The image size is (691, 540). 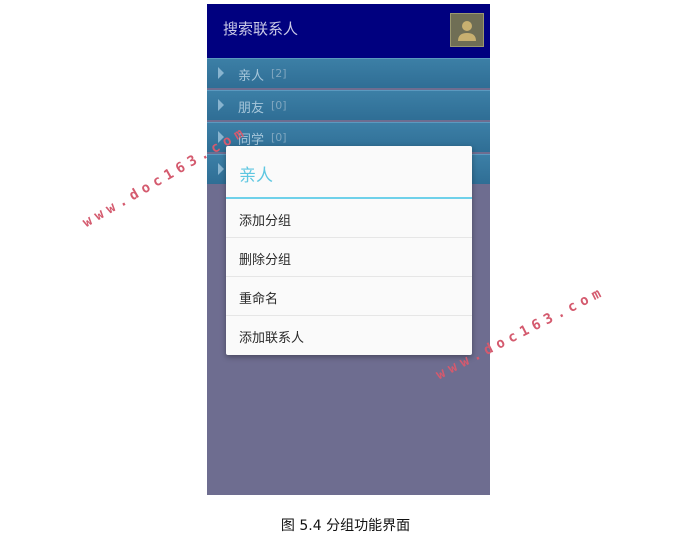 What do you see at coordinates (272, 338) in the screenshot?
I see `menu-item-label: 添加联系人` at bounding box center [272, 338].